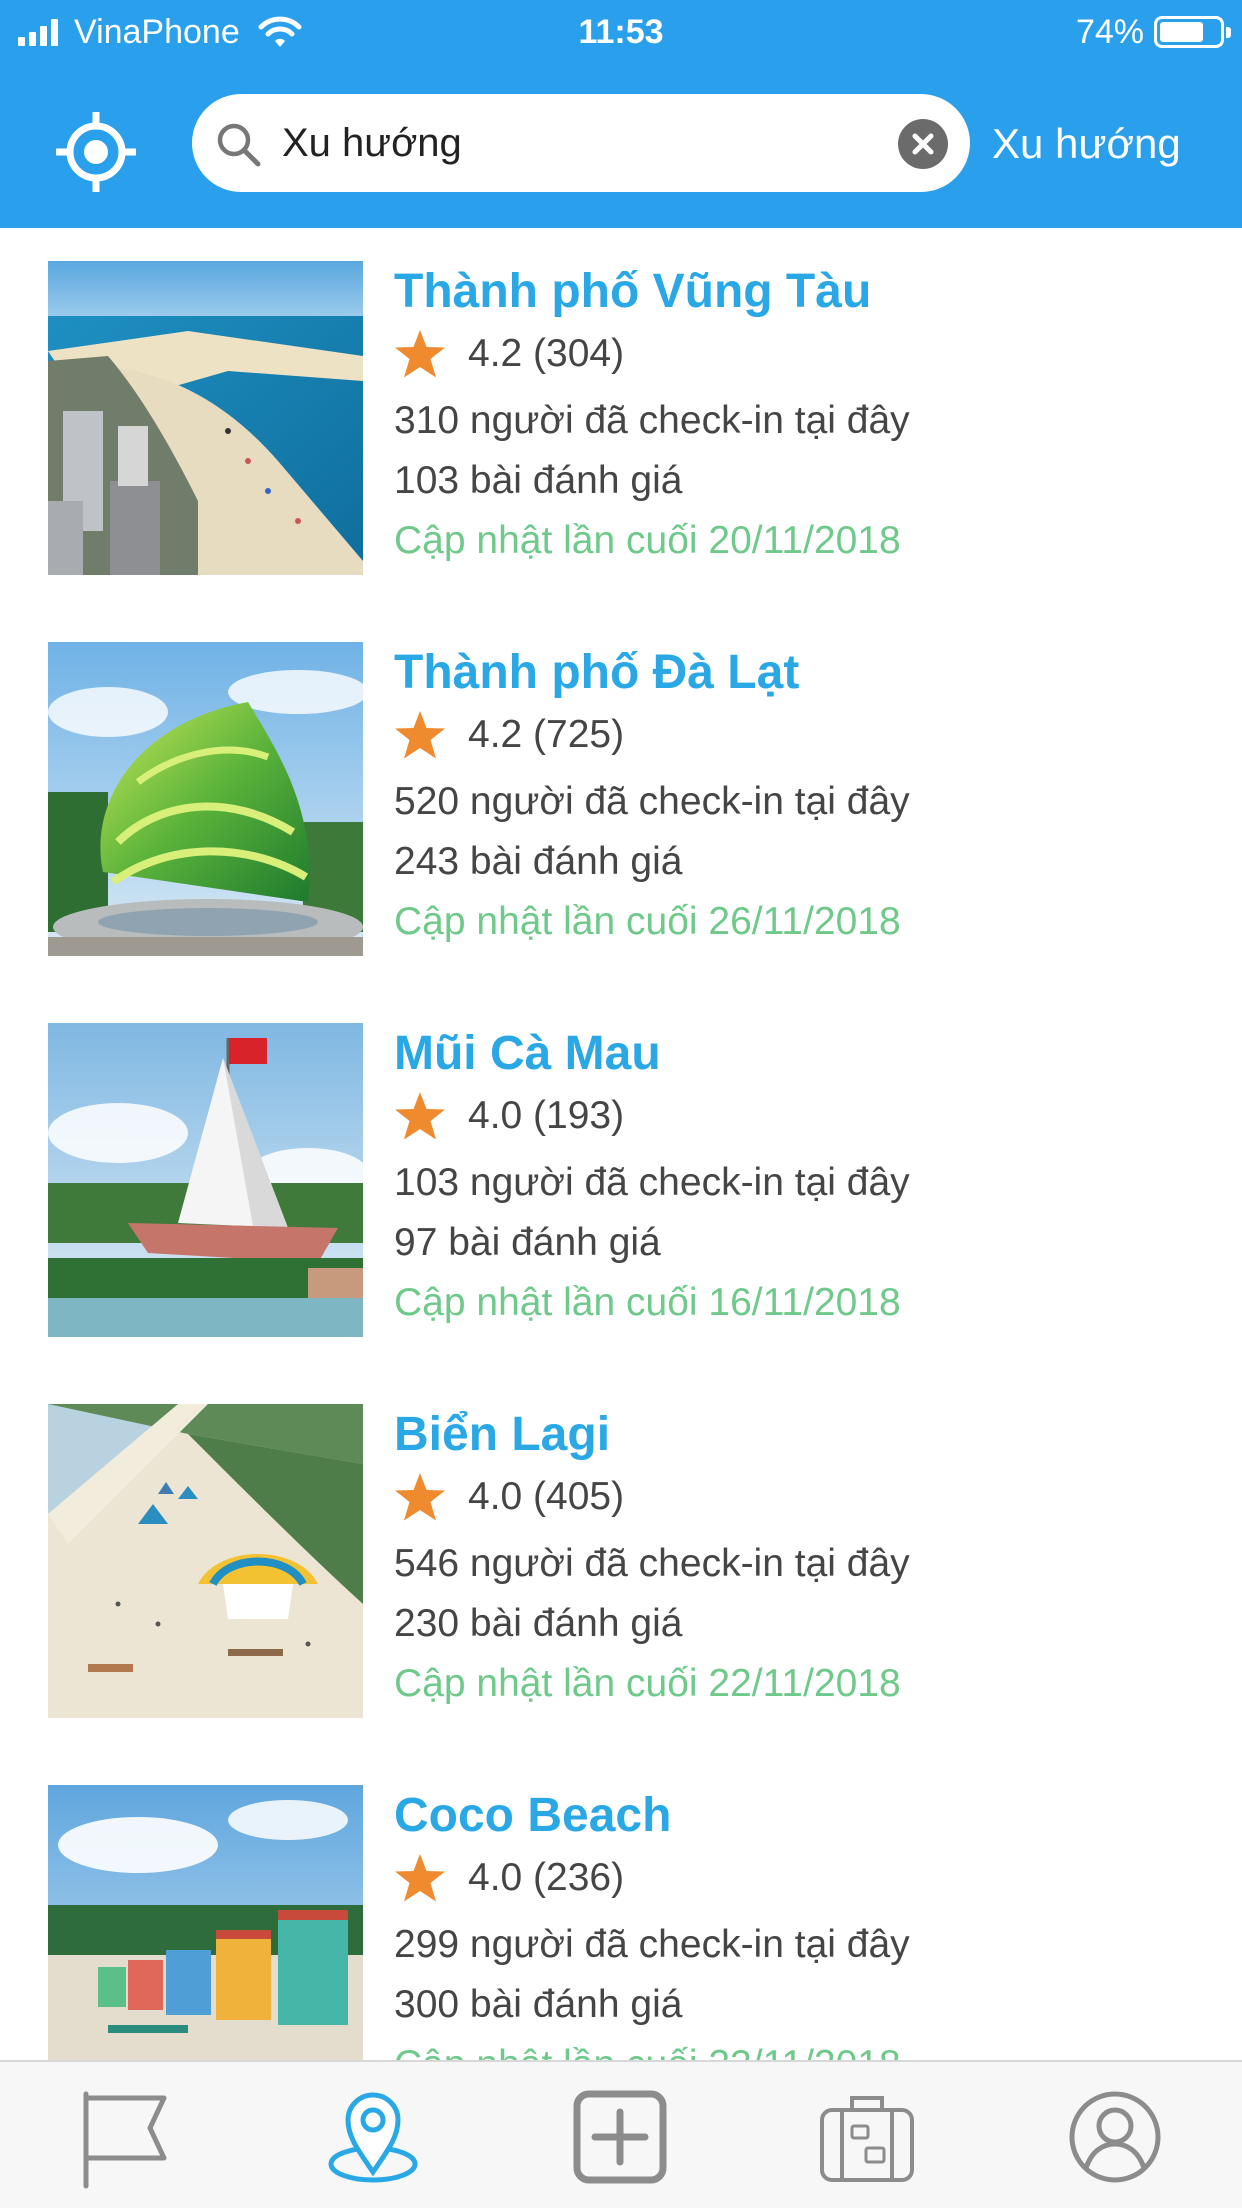 Image resolution: width=1242 pixels, height=2208 pixels. Describe the element at coordinates (652, 1182) in the screenshot. I see `place-checkins: 103 người đã check-in tại đây` at that location.